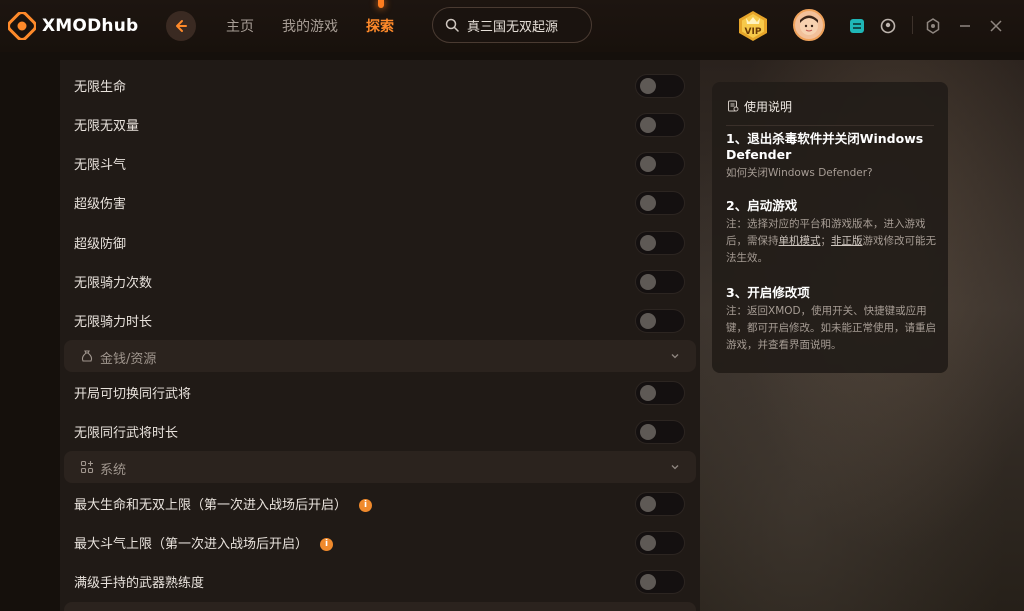  What do you see at coordinates (113, 283) in the screenshot?
I see `cheat-label: 无限骑力次数` at bounding box center [113, 283].